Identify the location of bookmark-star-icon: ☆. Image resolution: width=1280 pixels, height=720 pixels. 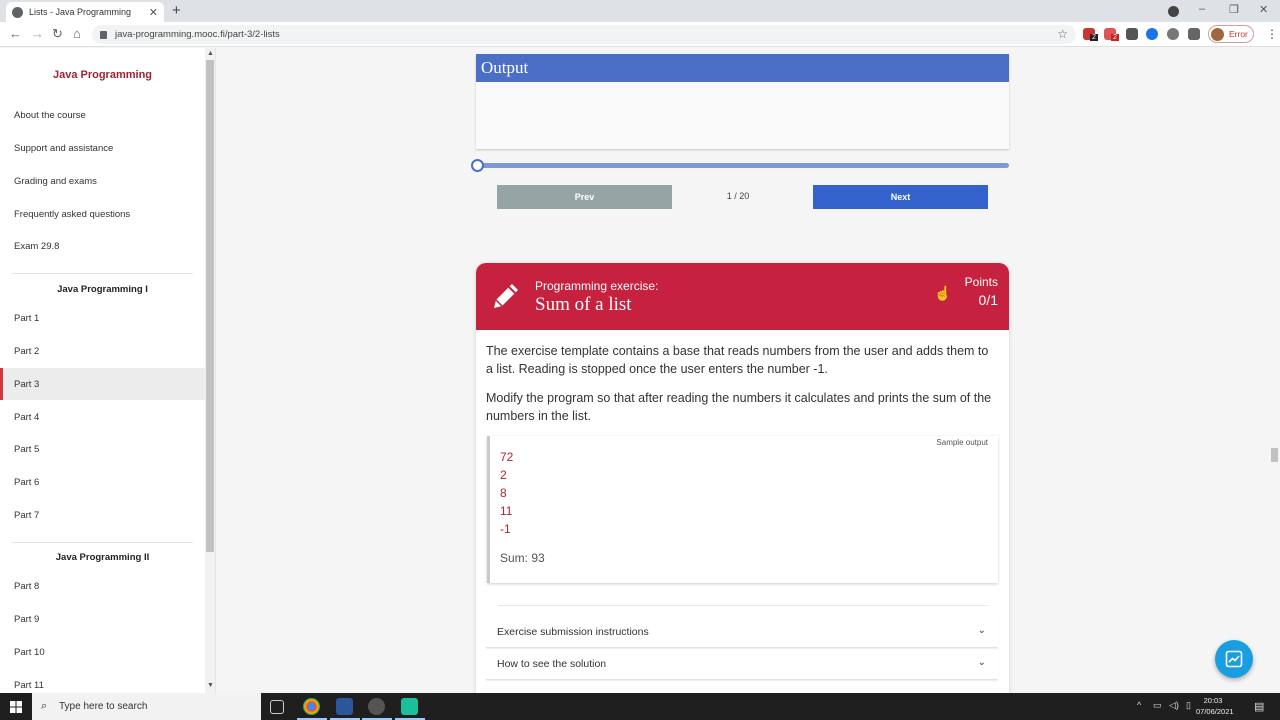
(1062, 34).